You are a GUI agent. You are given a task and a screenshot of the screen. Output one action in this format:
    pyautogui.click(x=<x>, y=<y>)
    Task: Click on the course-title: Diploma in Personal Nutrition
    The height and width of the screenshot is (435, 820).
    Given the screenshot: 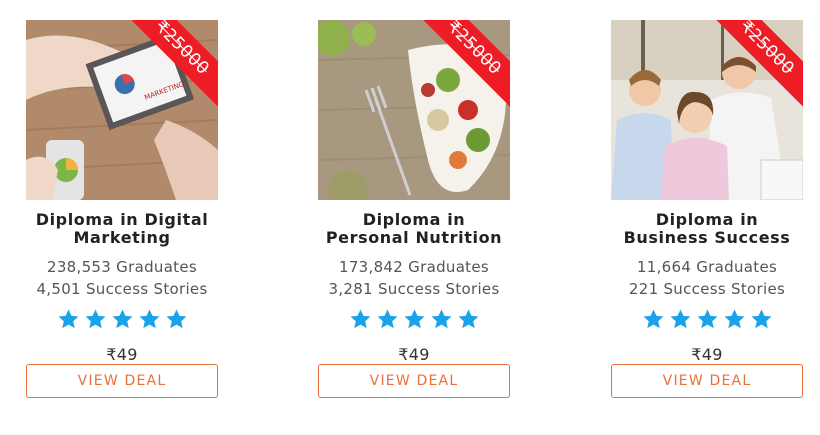 What is the action you would take?
    pyautogui.click(x=414, y=229)
    